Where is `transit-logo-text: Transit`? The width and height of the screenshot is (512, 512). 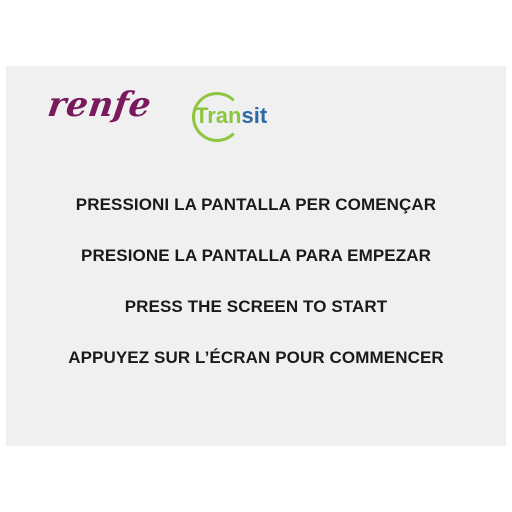
transit-logo-text: Transit is located at coordinates (231, 116).